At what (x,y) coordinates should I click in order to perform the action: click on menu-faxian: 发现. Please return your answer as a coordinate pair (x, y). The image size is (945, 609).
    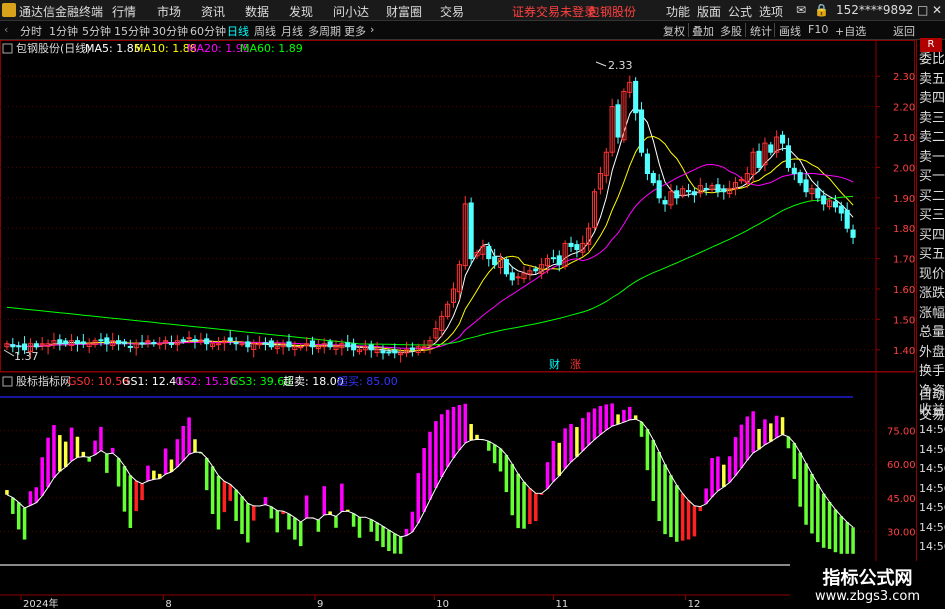
    Looking at the image, I should click on (301, 11).